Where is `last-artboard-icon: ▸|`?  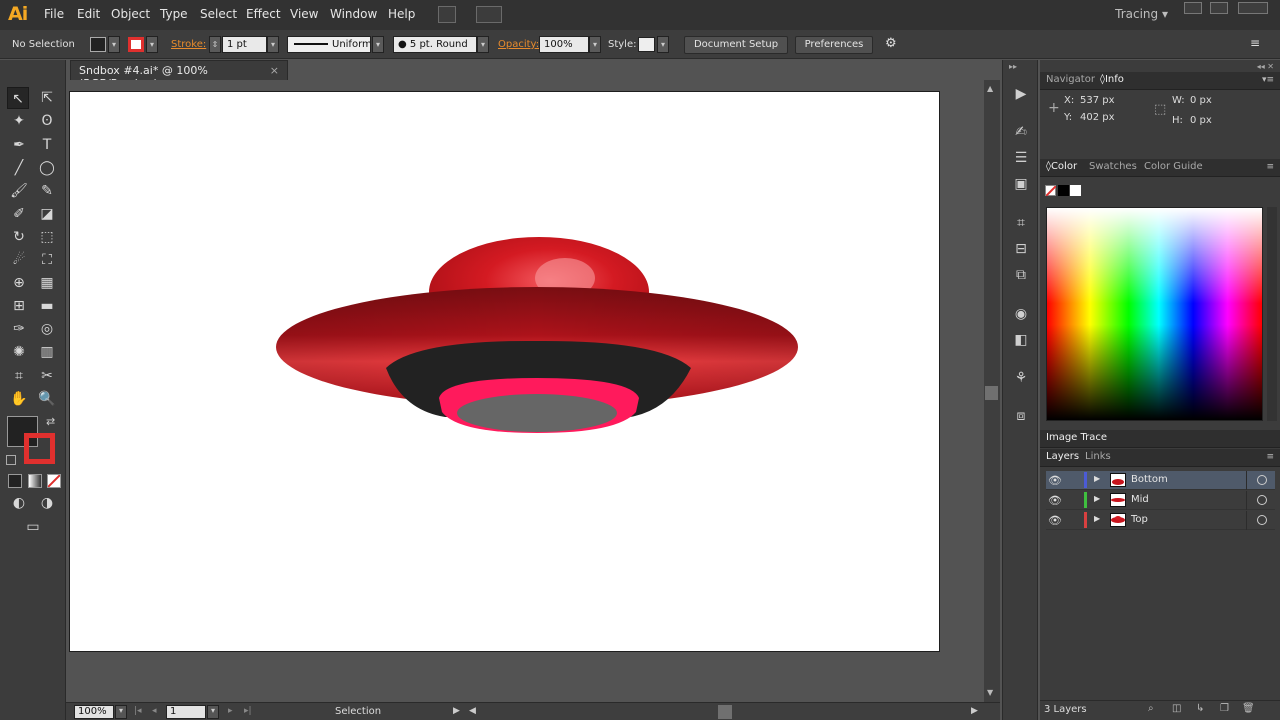 last-artboard-icon: ▸| is located at coordinates (248, 711).